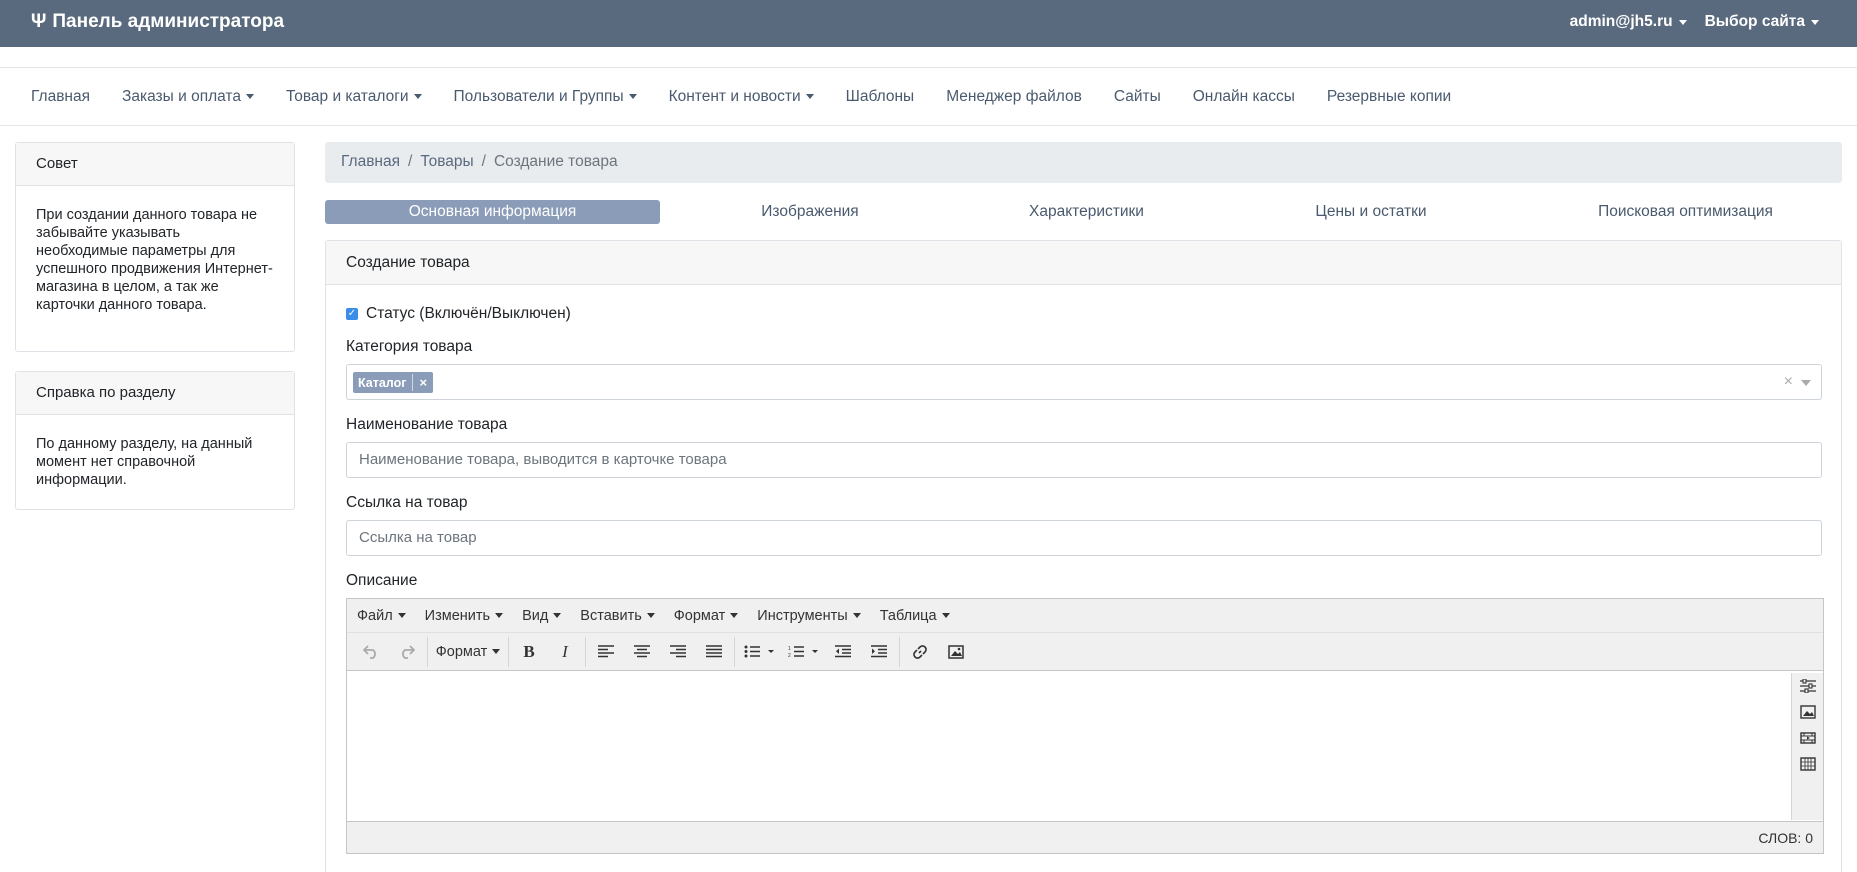 Image resolution: width=1857 pixels, height=872 pixels. Describe the element at coordinates (1807, 686) in the screenshot. I see `settings-sliders-icon` at that location.